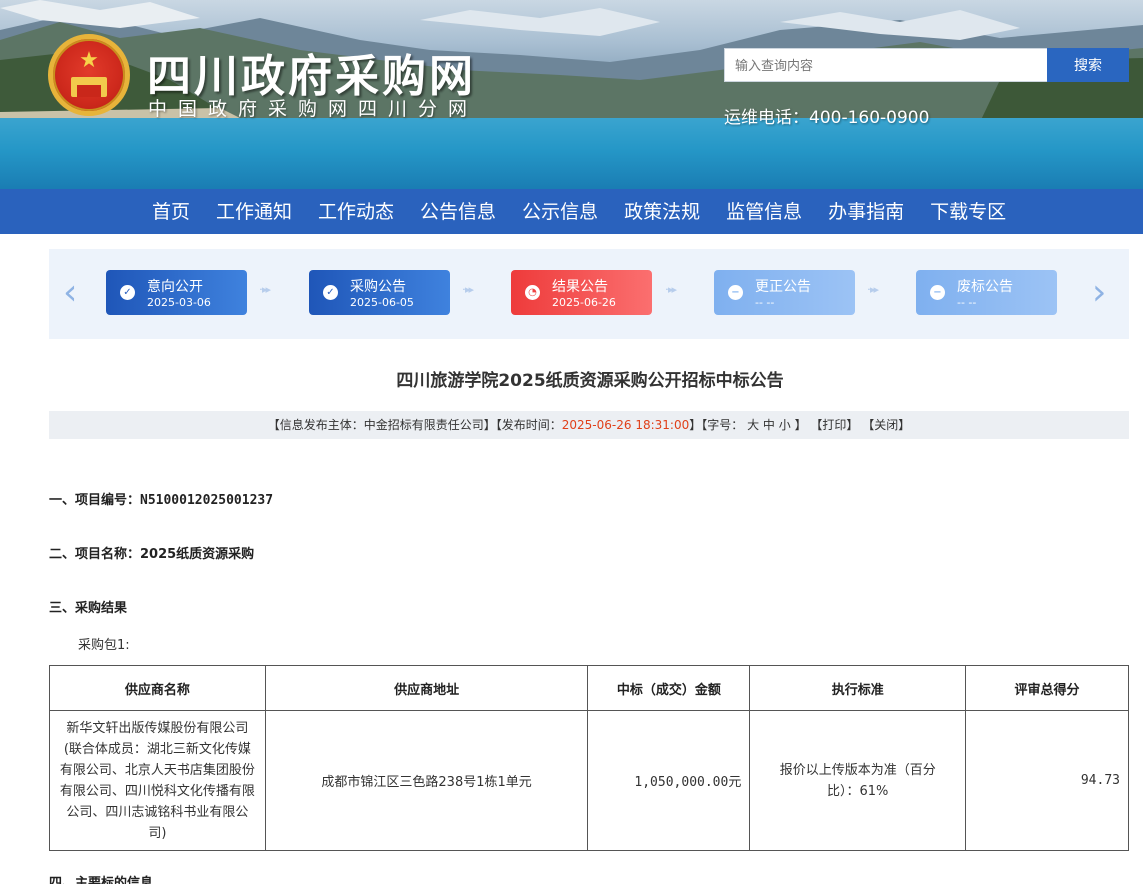 This screenshot has width=1143, height=884. I want to click on cell-standard: 报价以上传版本为准（百分比）：61%, so click(858, 780).